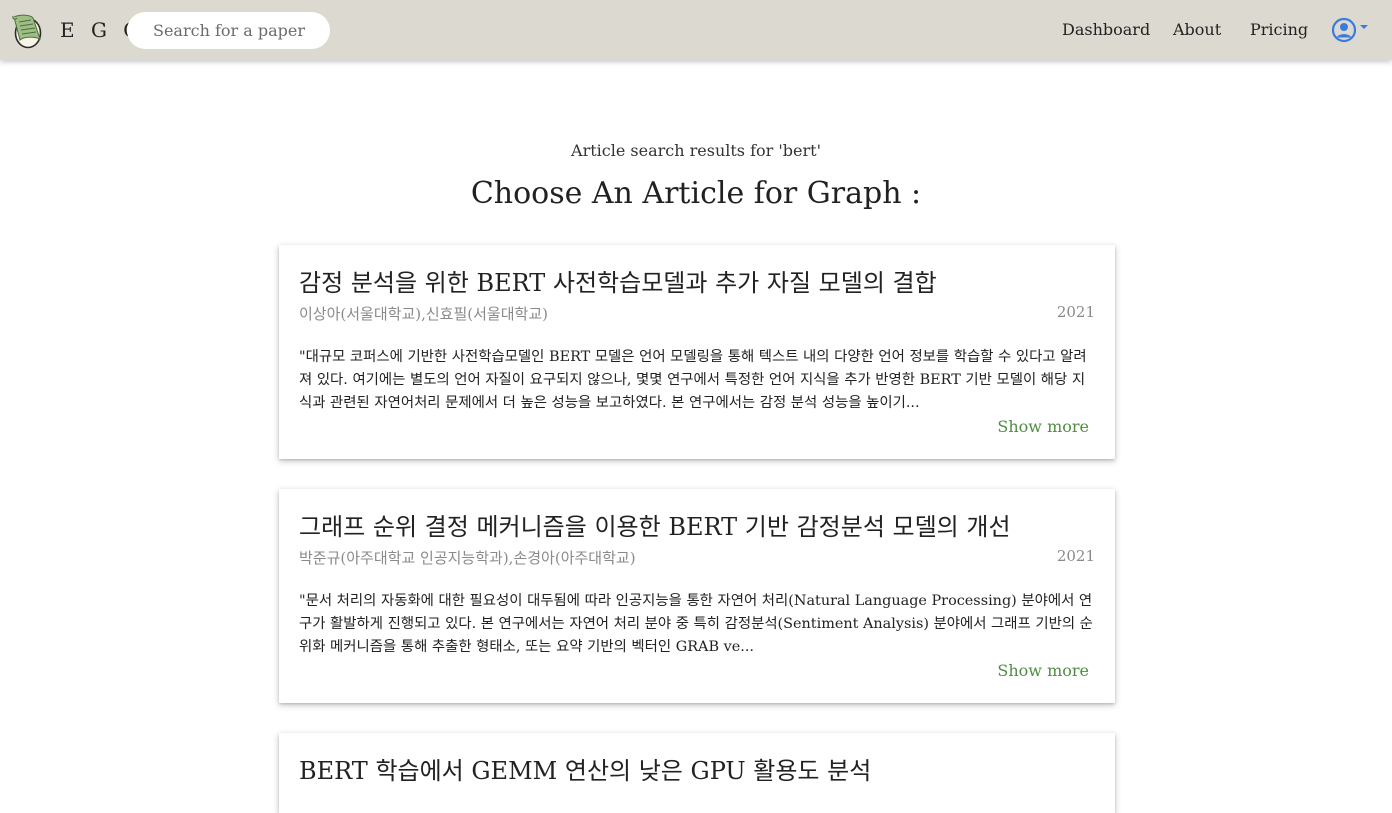  I want to click on user-circle-icon, so click(1344, 30).